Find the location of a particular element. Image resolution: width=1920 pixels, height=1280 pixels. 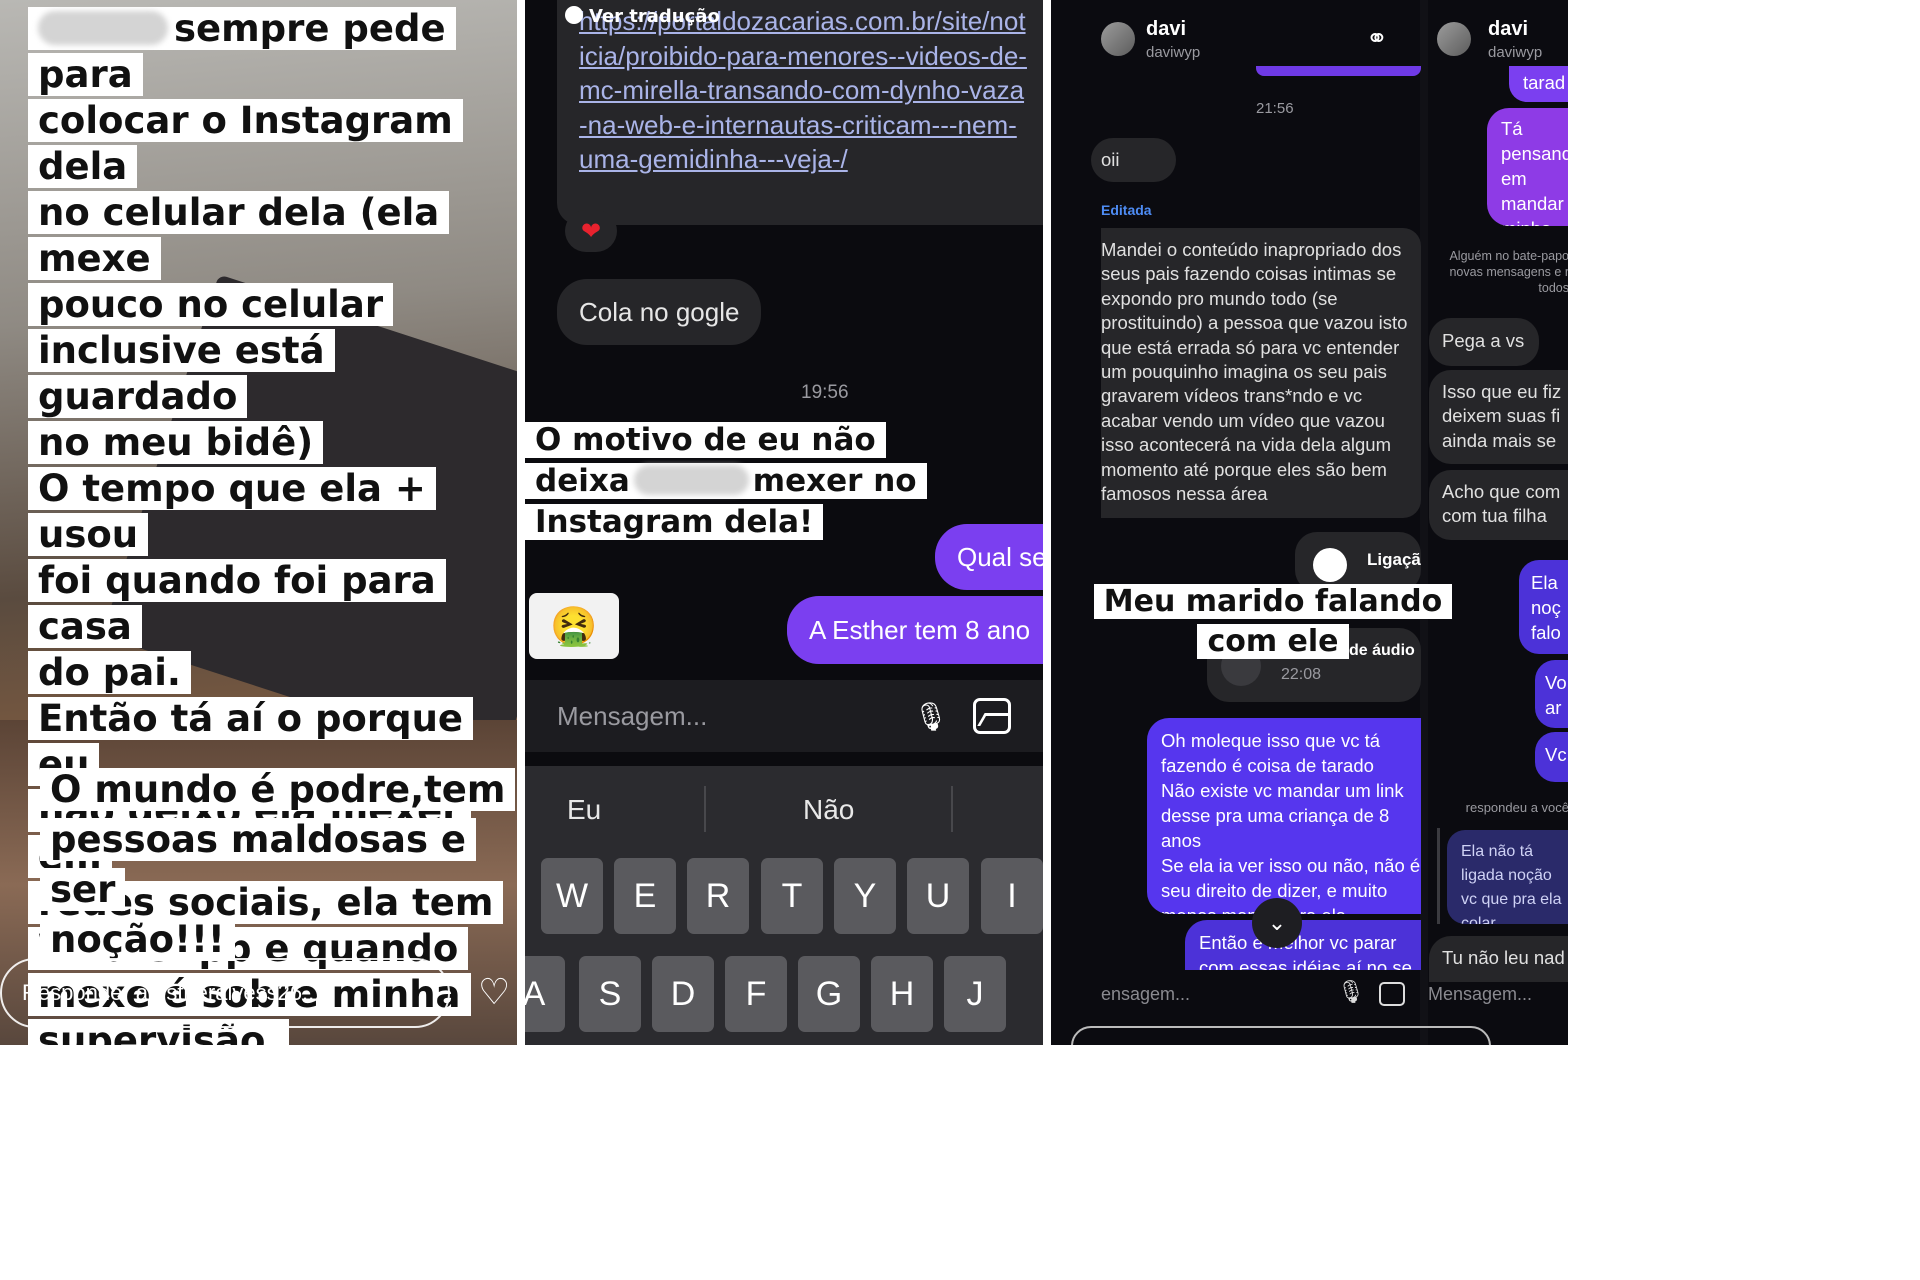

outgoing-message: tarad is located at coordinates (1538, 84).